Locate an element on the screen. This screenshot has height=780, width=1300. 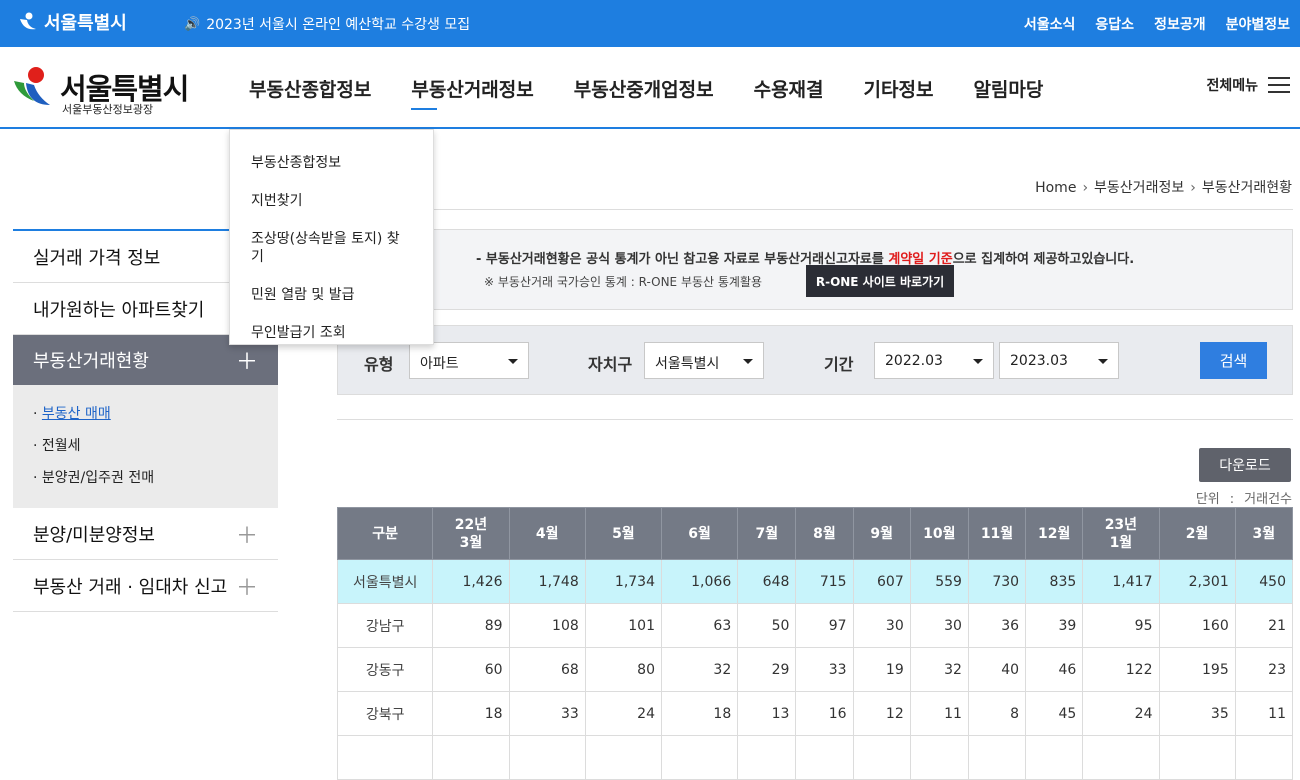
period-from-select: 2022.03 is located at coordinates (934, 360).